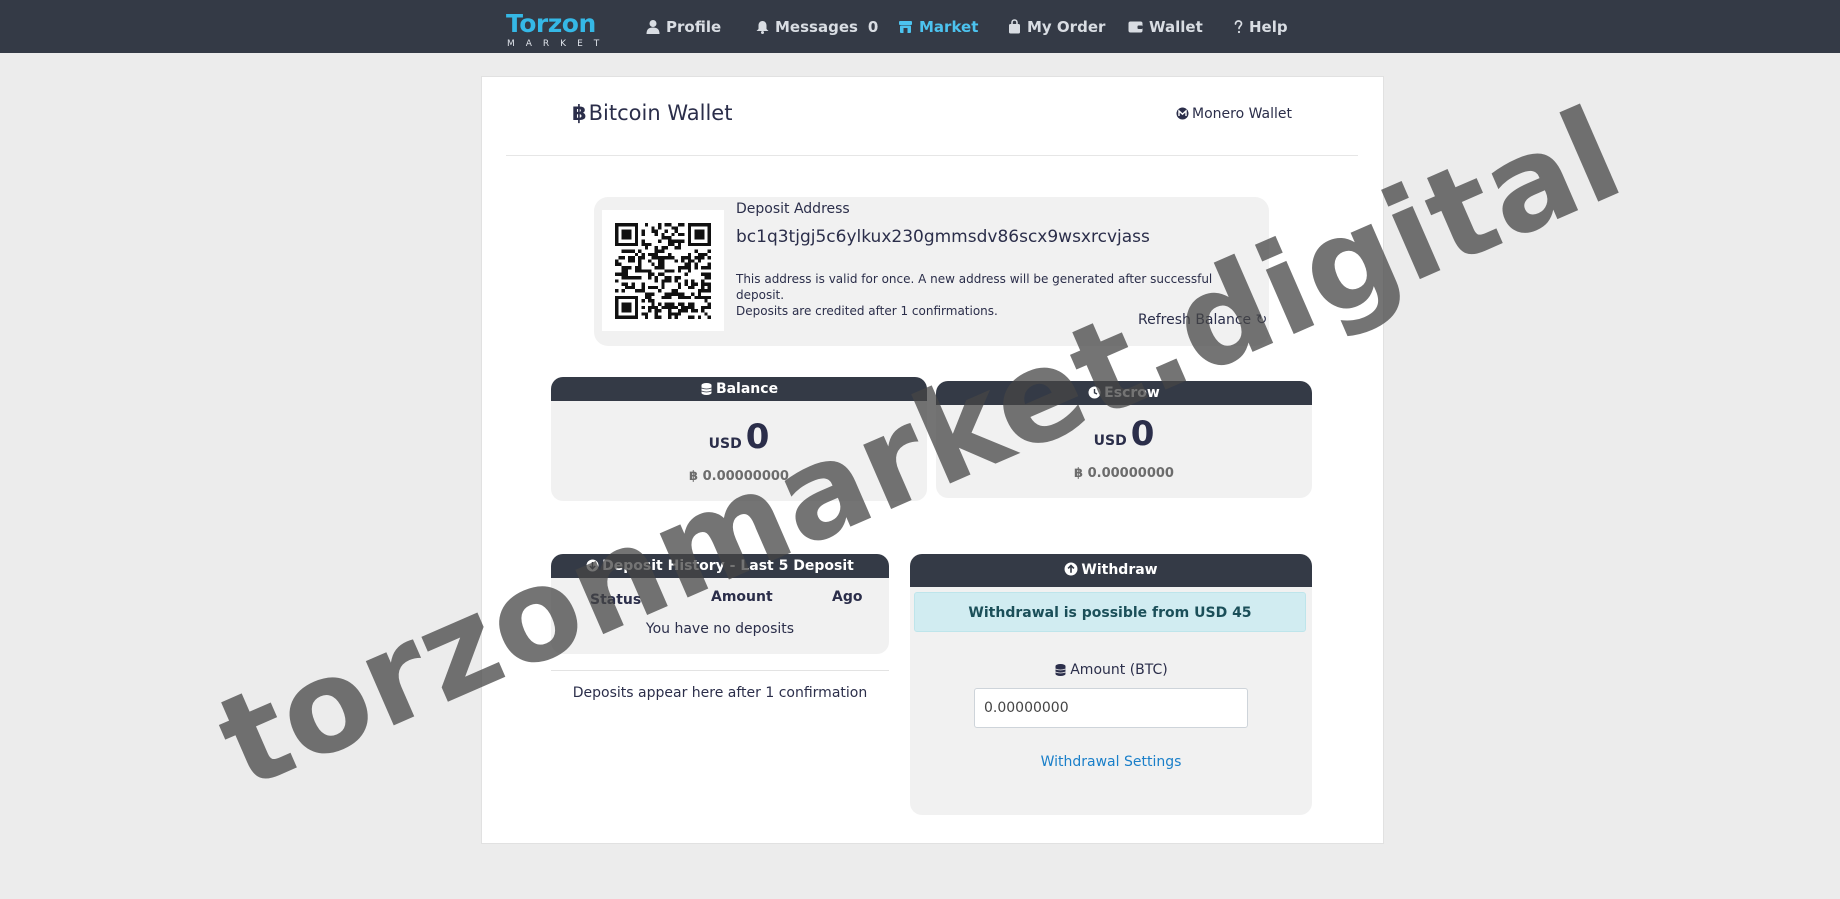 This screenshot has height=899, width=1840. I want to click on torzon-logo: Torzon MARKET, so click(556, 29).